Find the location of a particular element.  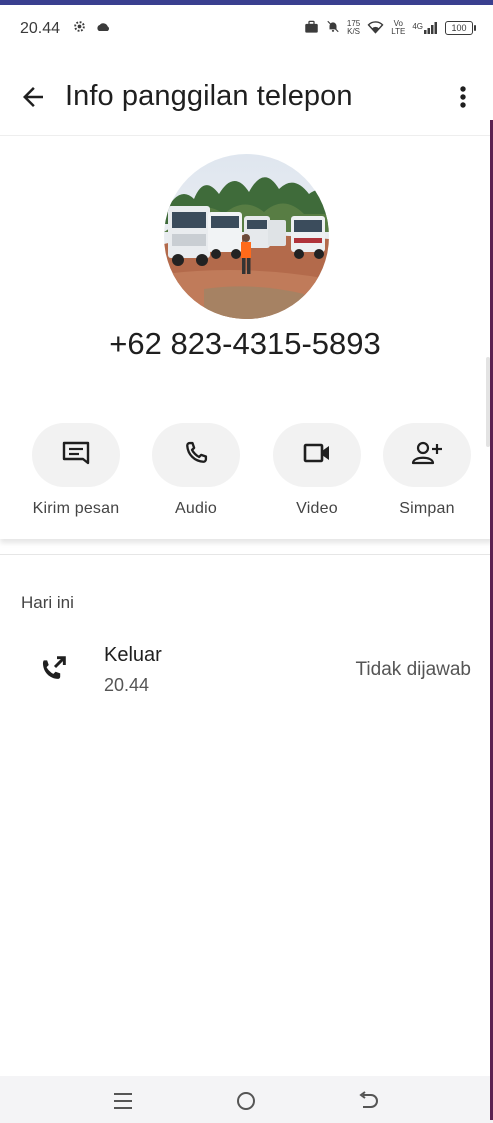

call-time: 20.44 is located at coordinates (127, 685).